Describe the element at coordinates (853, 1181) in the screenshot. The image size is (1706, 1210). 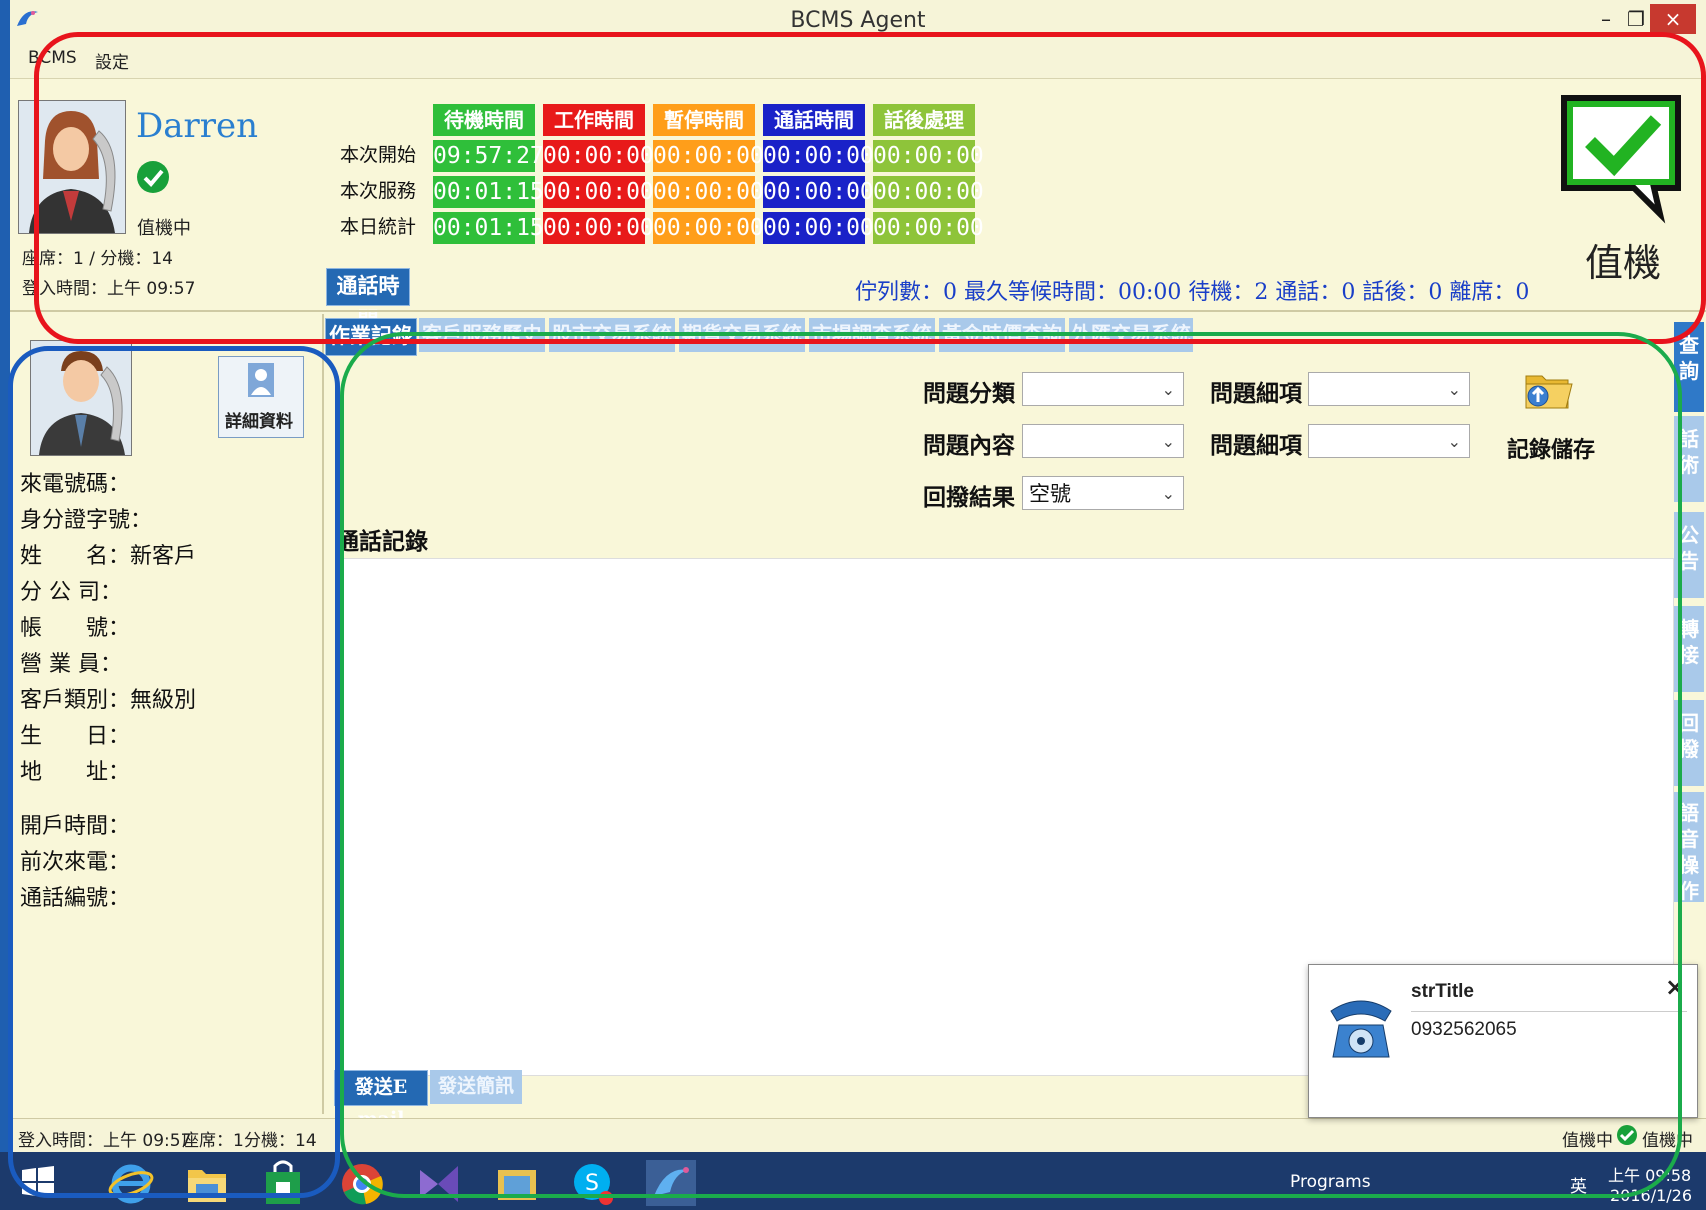
I see `taskbar` at that location.